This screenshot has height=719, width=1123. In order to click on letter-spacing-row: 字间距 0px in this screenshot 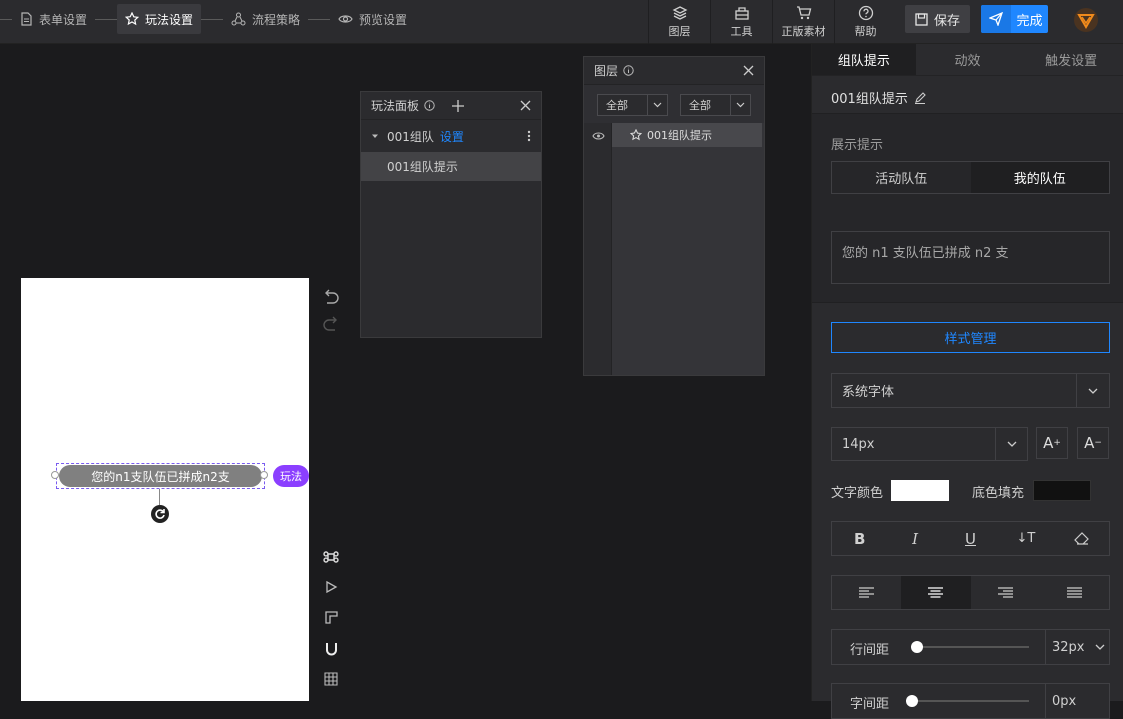, I will do `click(970, 701)`.